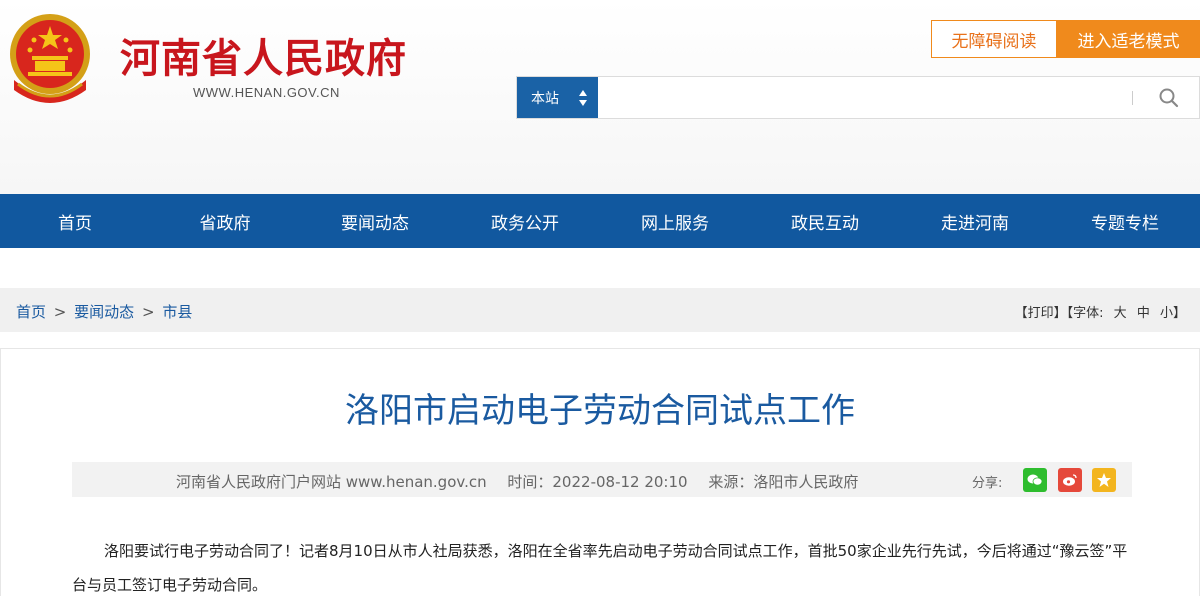  What do you see at coordinates (783, 482) in the screenshot?
I see `article-origin: 来源：洛阳市人民政府` at bounding box center [783, 482].